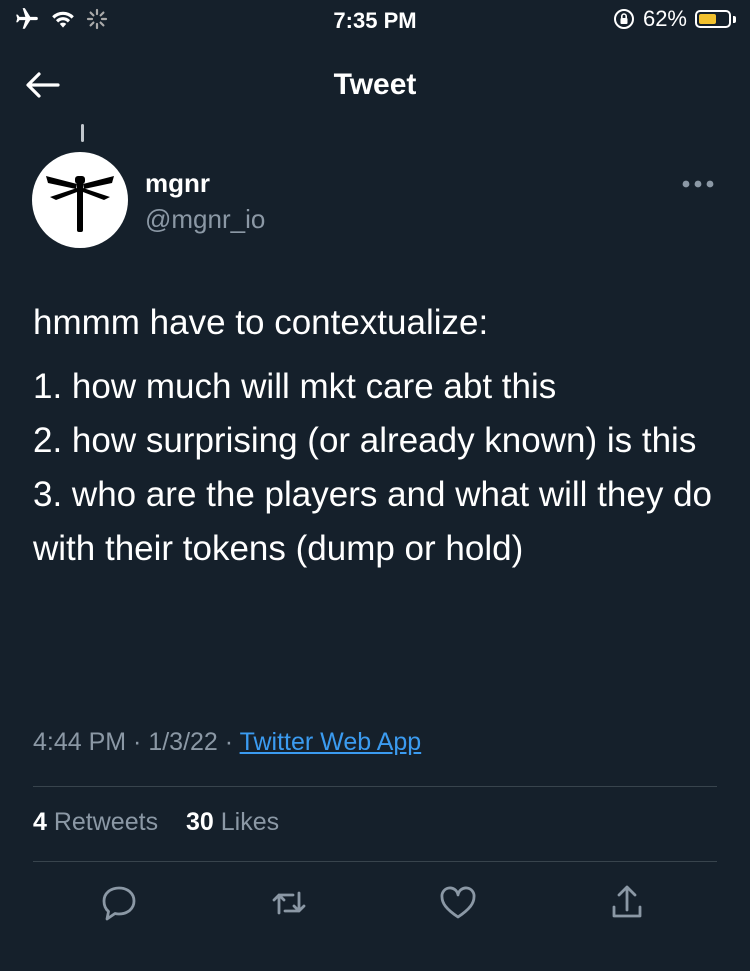  I want to click on tweet-time: 4:44 PM, so click(80, 742).